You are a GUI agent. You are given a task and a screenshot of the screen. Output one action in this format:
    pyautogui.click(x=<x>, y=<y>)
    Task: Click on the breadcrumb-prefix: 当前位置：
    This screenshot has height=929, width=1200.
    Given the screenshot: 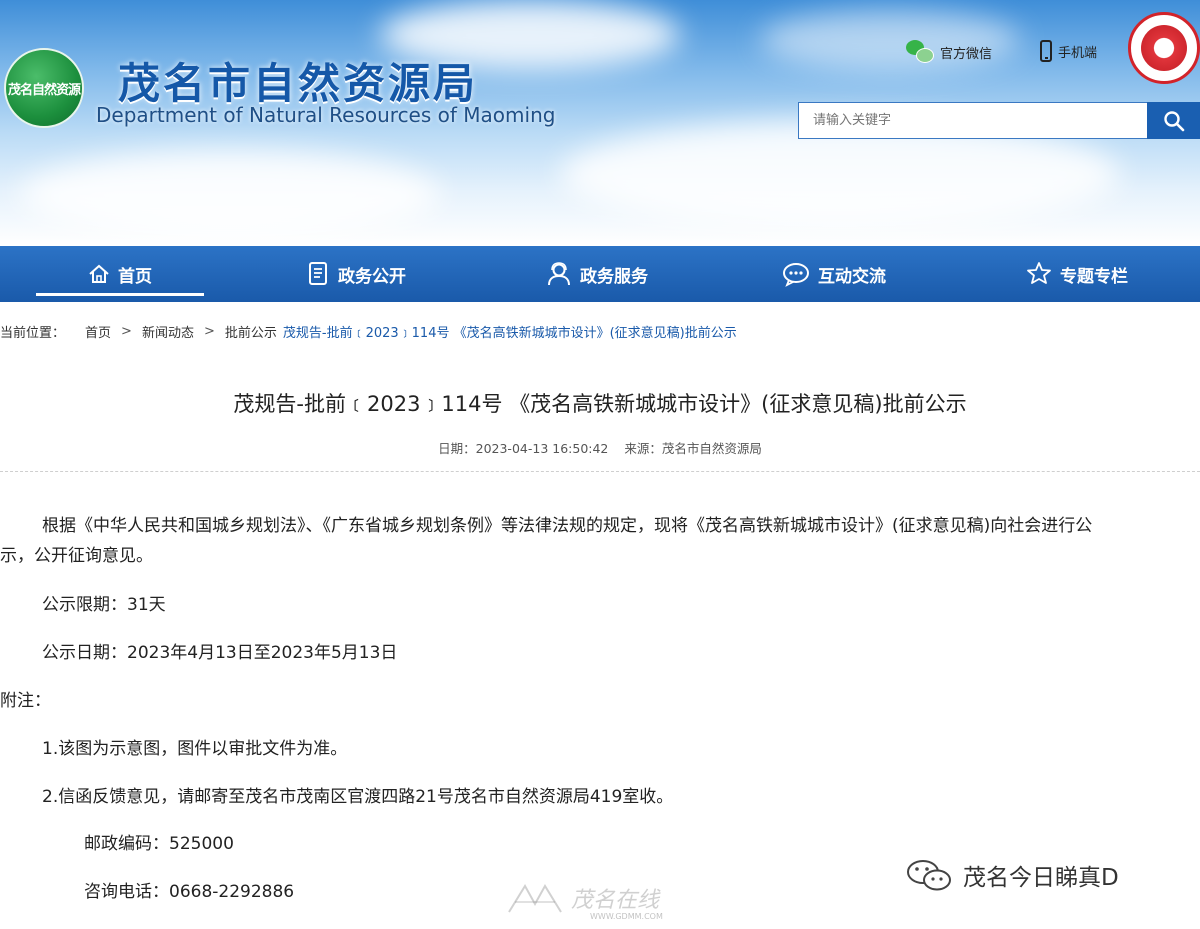 What is the action you would take?
    pyautogui.click(x=33, y=333)
    